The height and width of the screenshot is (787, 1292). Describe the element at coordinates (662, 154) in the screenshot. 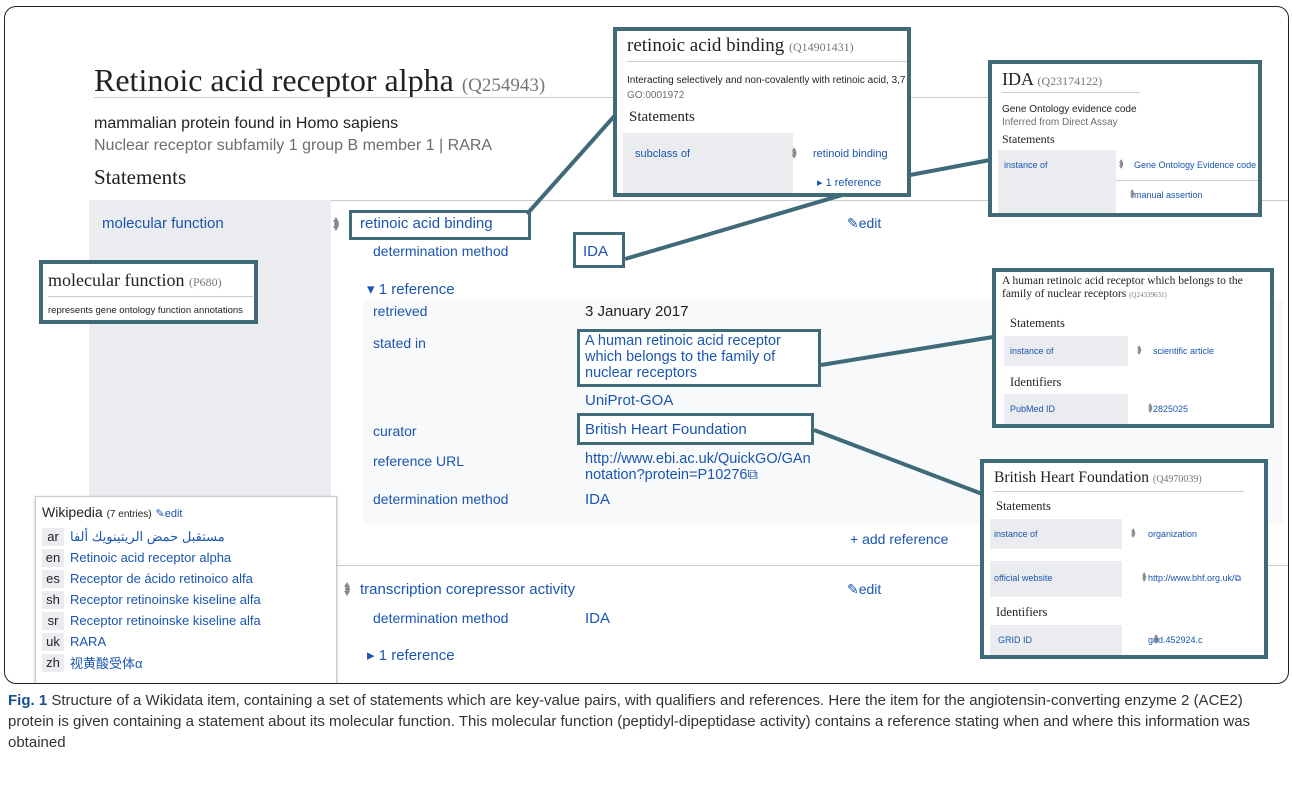

I see `card-prop: subclass of` at that location.